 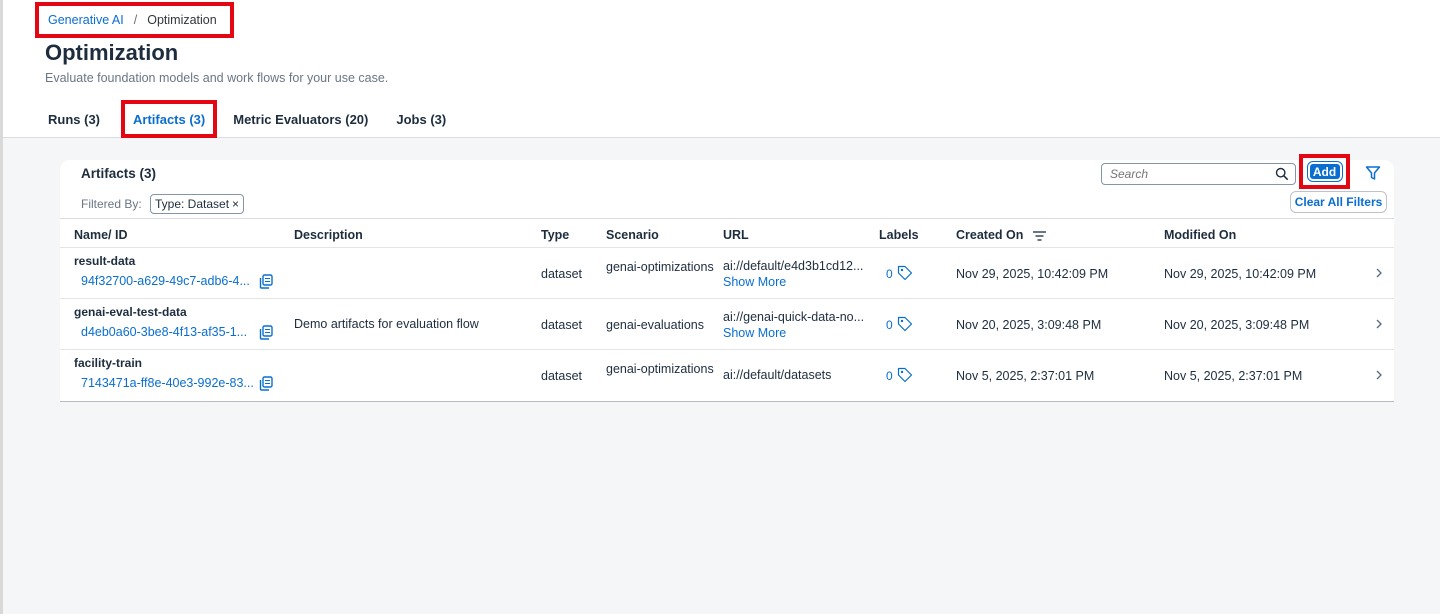 I want to click on column-header-type: Type, so click(x=555, y=235).